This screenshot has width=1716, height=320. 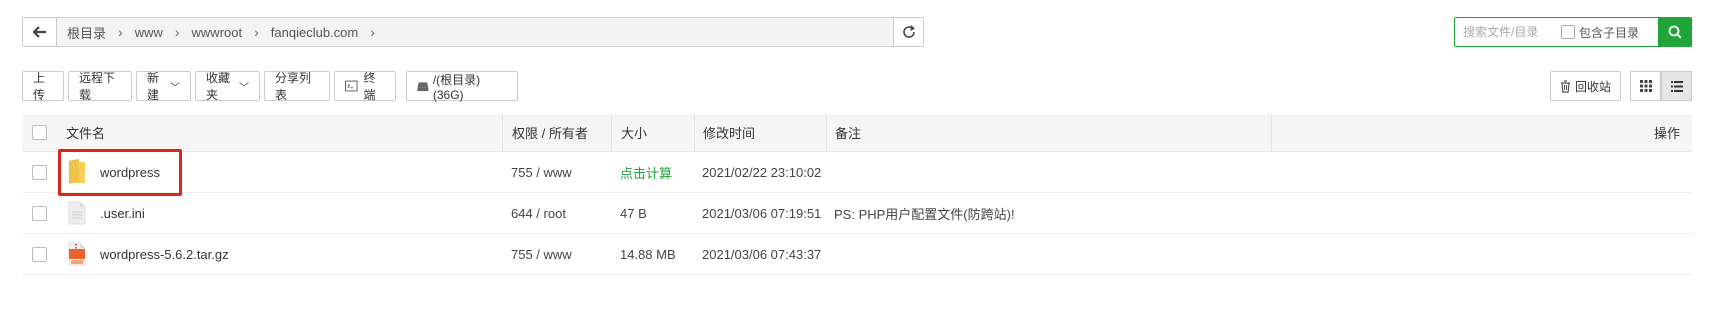 I want to click on search-input, so click(x=1507, y=32).